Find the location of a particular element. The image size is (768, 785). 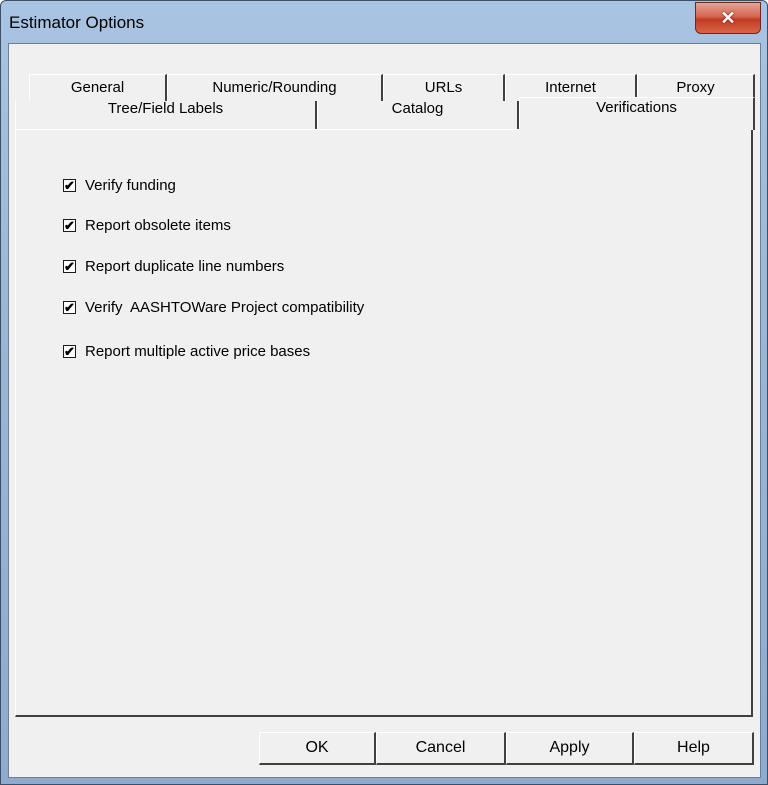

close-button: ✕ is located at coordinates (728, 18).